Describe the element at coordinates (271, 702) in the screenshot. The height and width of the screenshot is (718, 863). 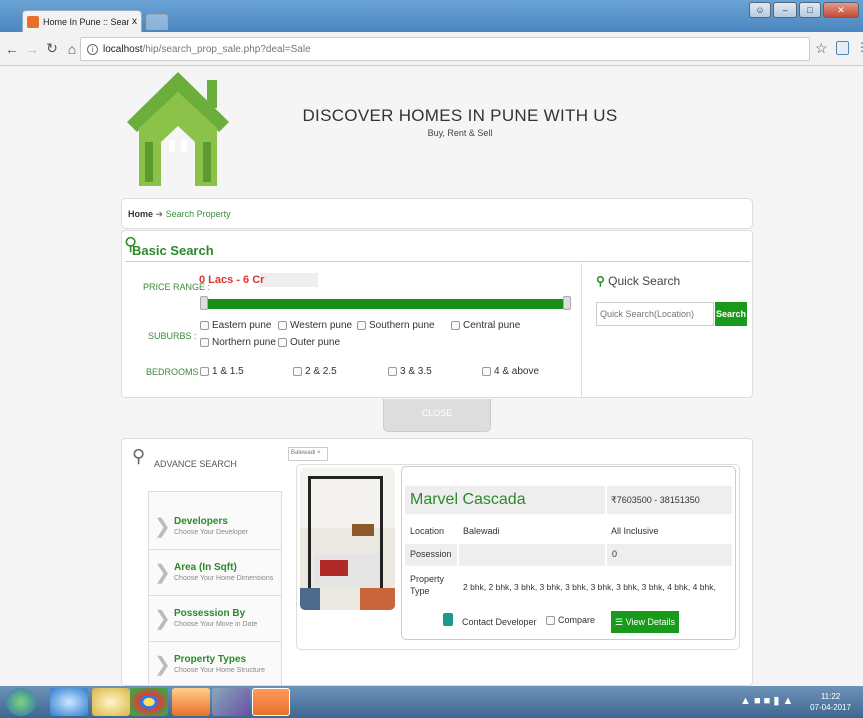
I see `xampp-icon` at that location.